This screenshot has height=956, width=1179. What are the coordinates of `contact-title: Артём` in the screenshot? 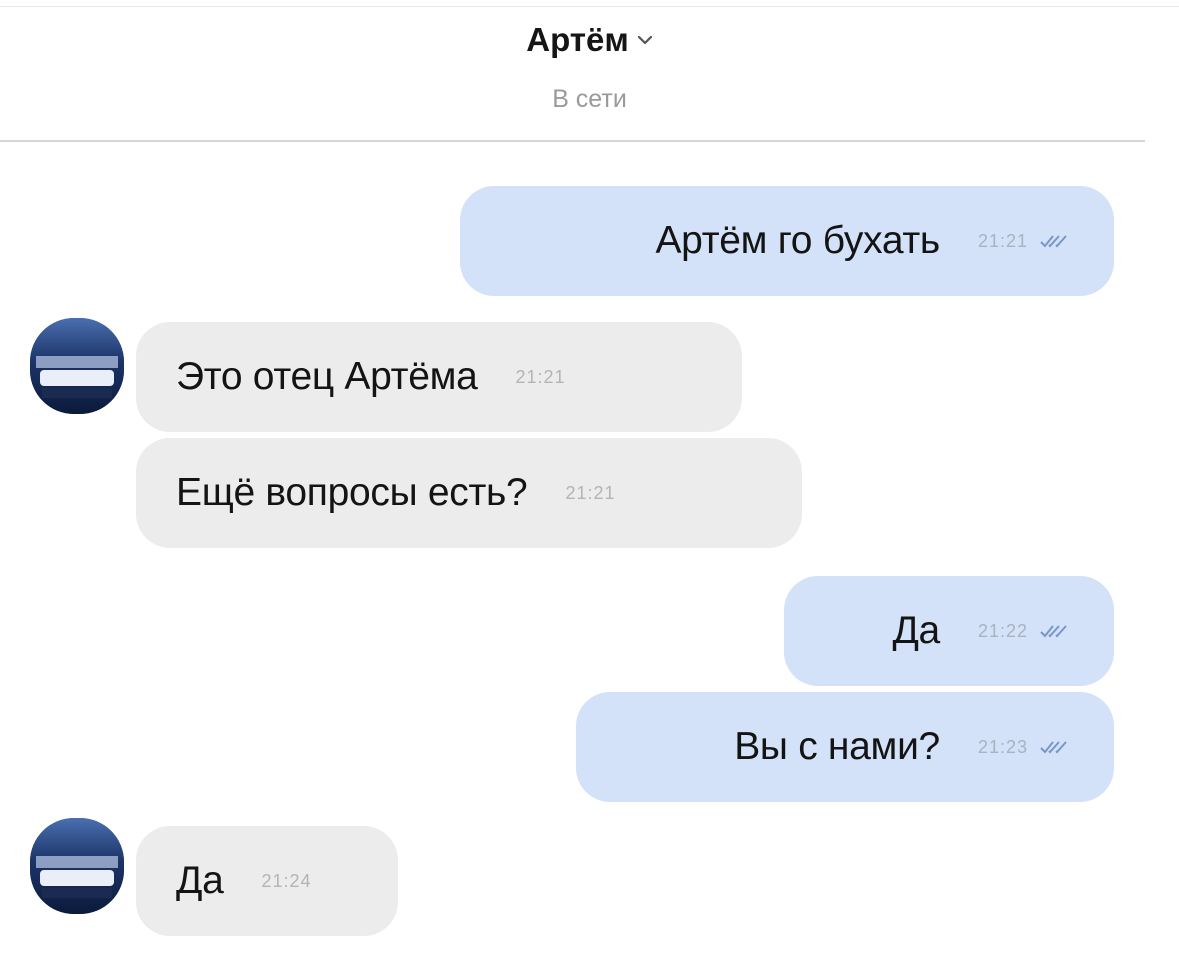 It's located at (589, 40).